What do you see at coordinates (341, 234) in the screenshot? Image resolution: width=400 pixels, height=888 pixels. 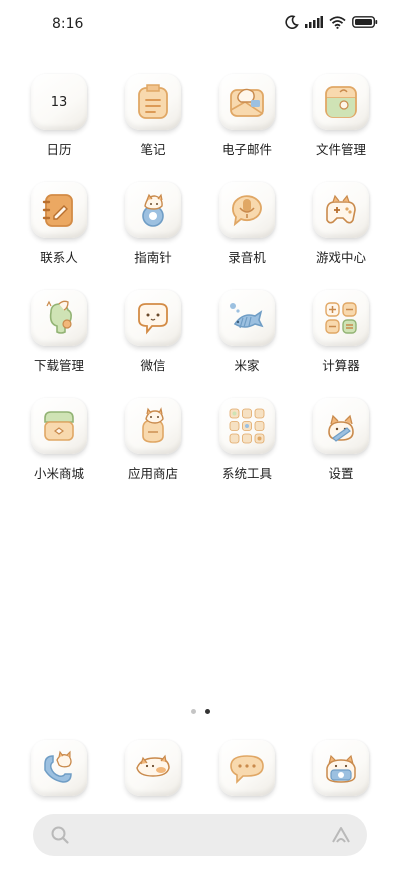 I see `app-game-center: 游戏中心` at bounding box center [341, 234].